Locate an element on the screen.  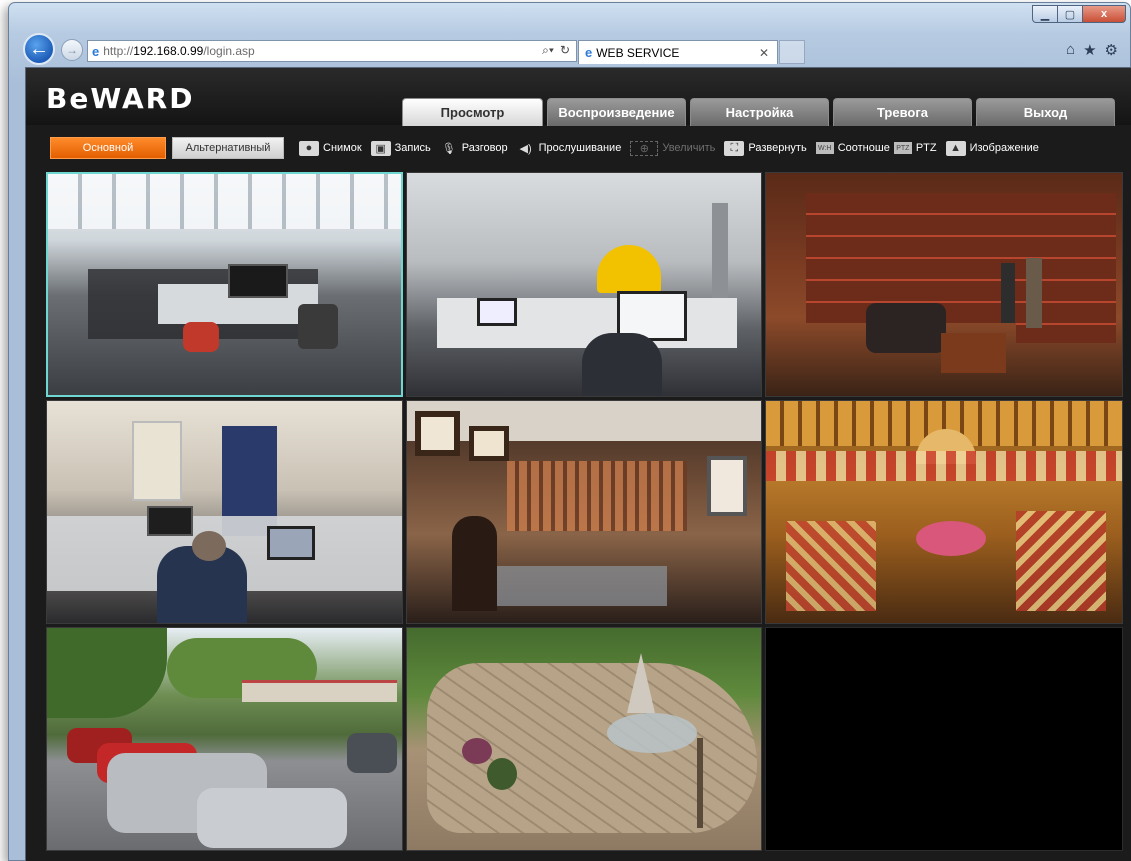
tab-view: Просмотр is located at coordinates (472, 112).